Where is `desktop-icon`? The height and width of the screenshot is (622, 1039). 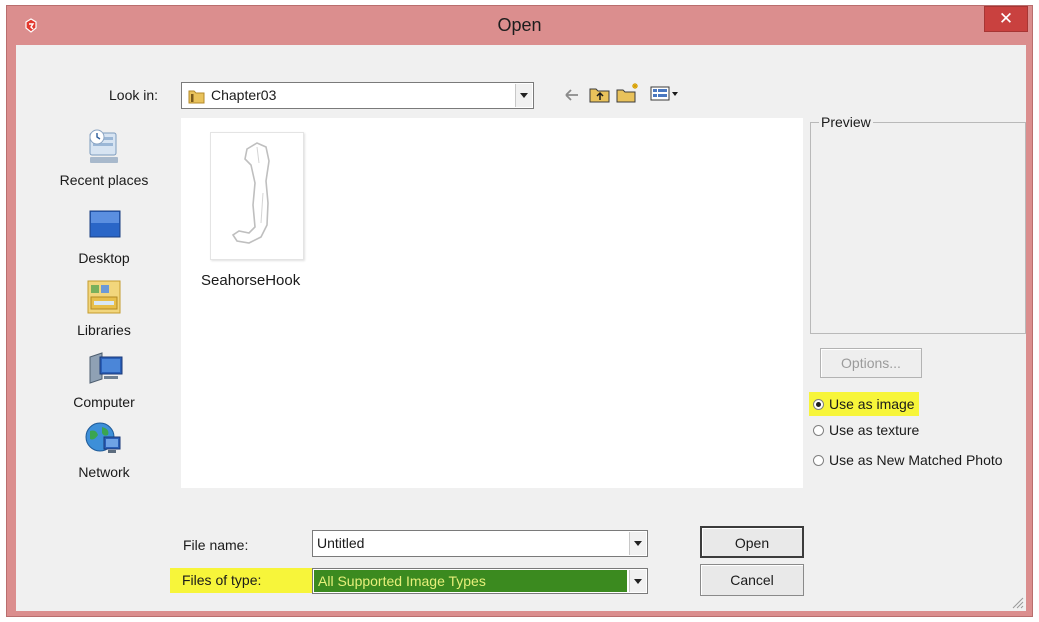
desktop-icon is located at coordinates (105, 224).